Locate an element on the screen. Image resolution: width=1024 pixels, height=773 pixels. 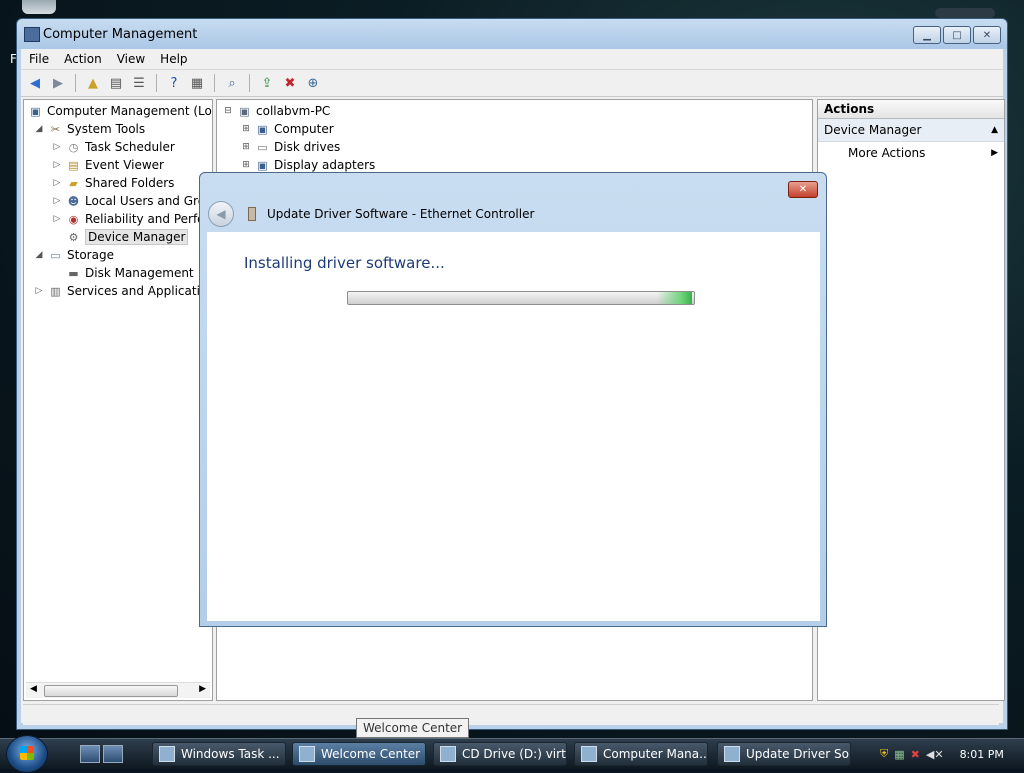
recycle-bin-icon is located at coordinates (39, 7).